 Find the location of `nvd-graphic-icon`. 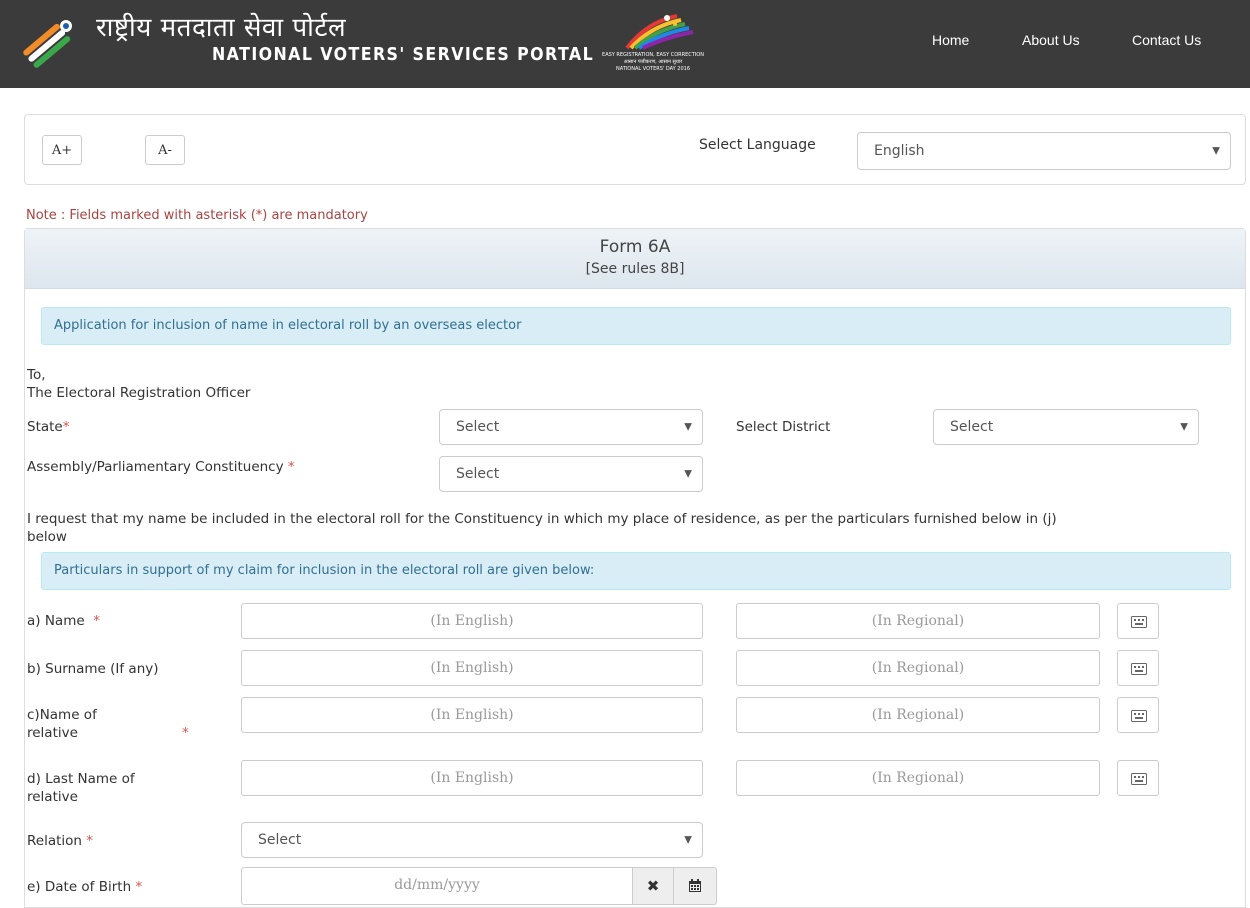

nvd-graphic-icon is located at coordinates (659, 32).